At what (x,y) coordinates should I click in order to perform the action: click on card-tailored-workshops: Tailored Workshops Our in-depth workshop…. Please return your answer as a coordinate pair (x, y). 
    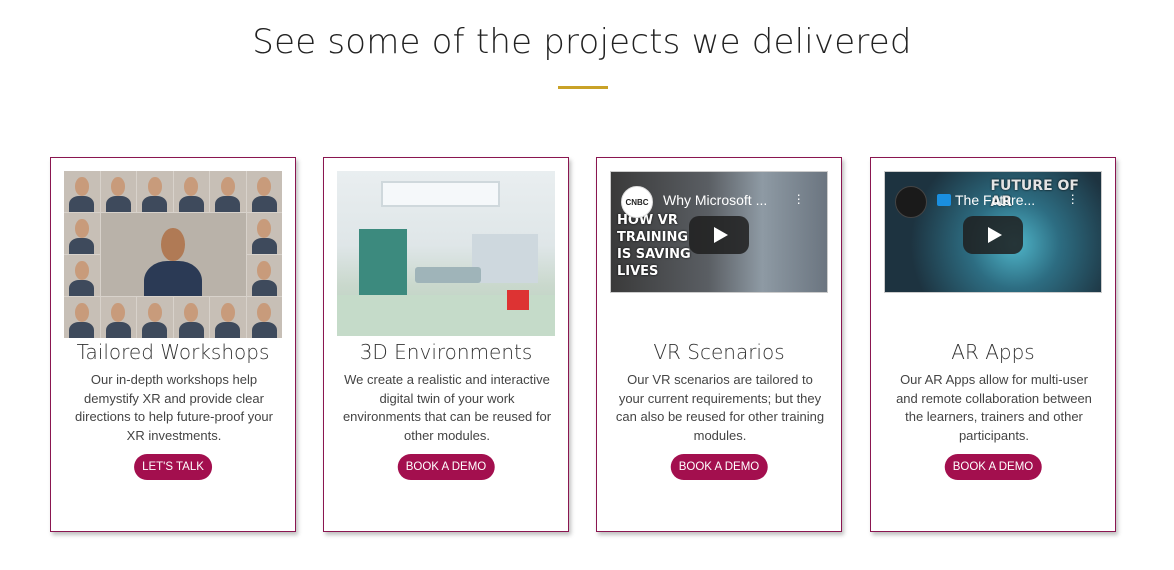
    Looking at the image, I should click on (173, 344).